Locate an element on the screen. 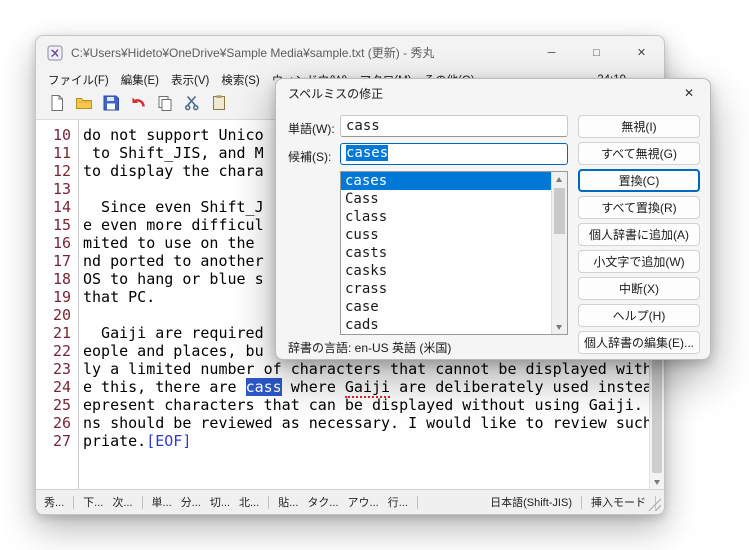 This screenshot has height=550, width=749. text-line-with-eof: priate.[EOF] is located at coordinates (137, 441).